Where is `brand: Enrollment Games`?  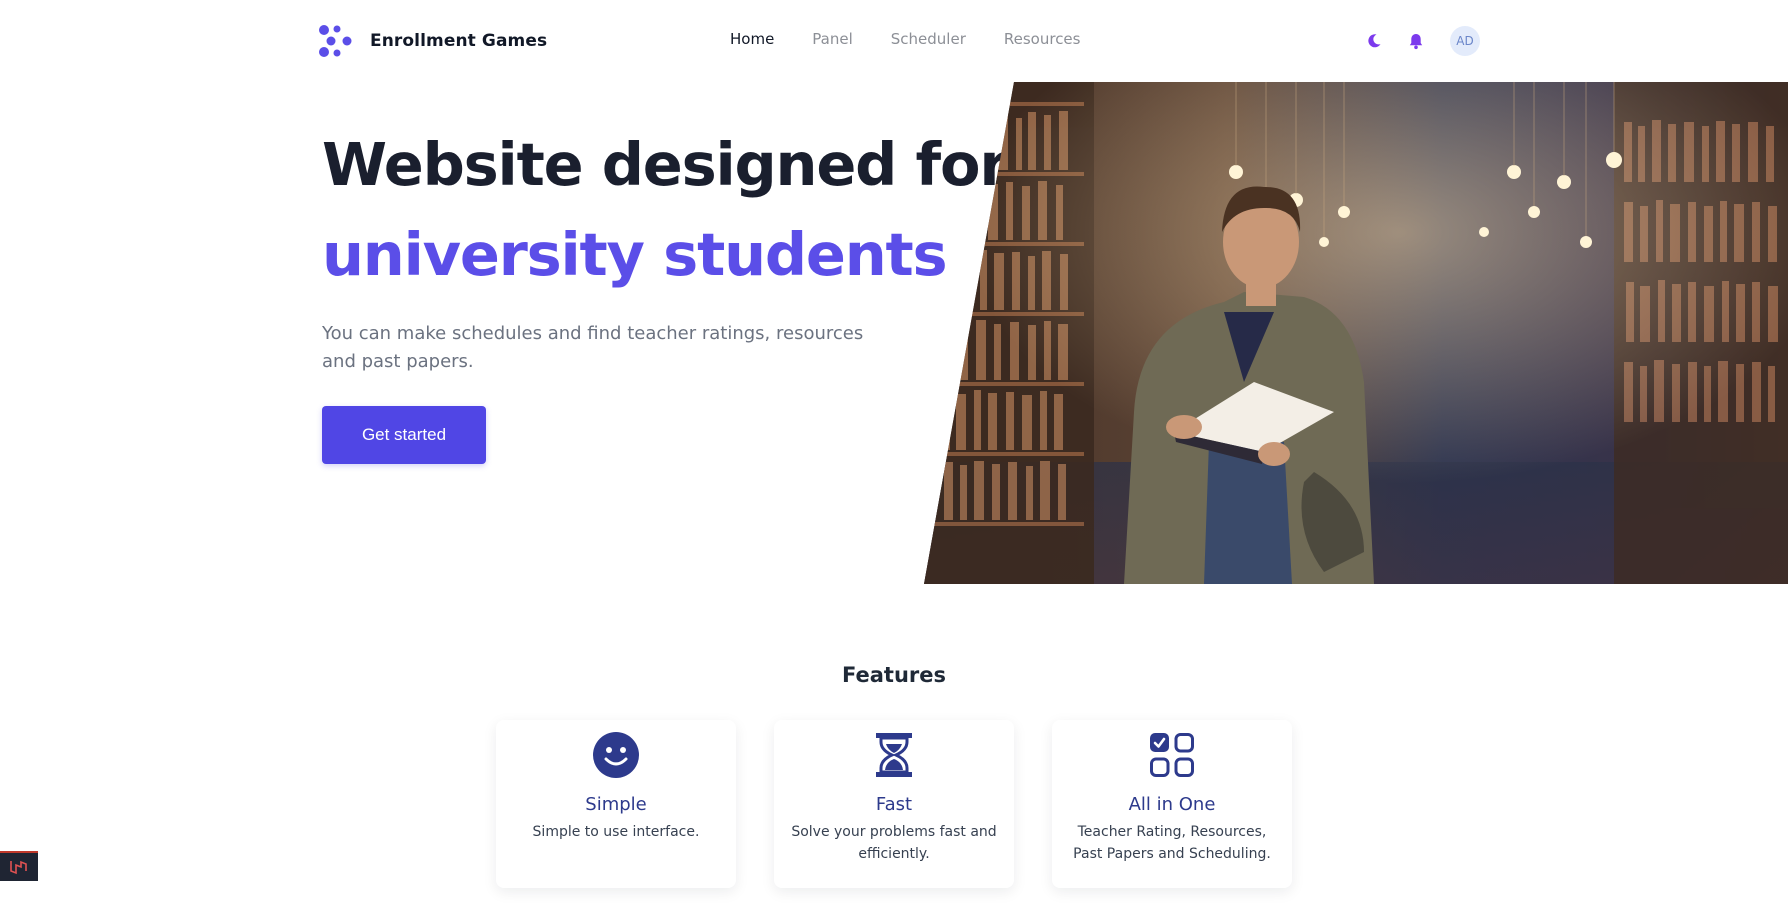
brand: Enrollment Games is located at coordinates (431, 41).